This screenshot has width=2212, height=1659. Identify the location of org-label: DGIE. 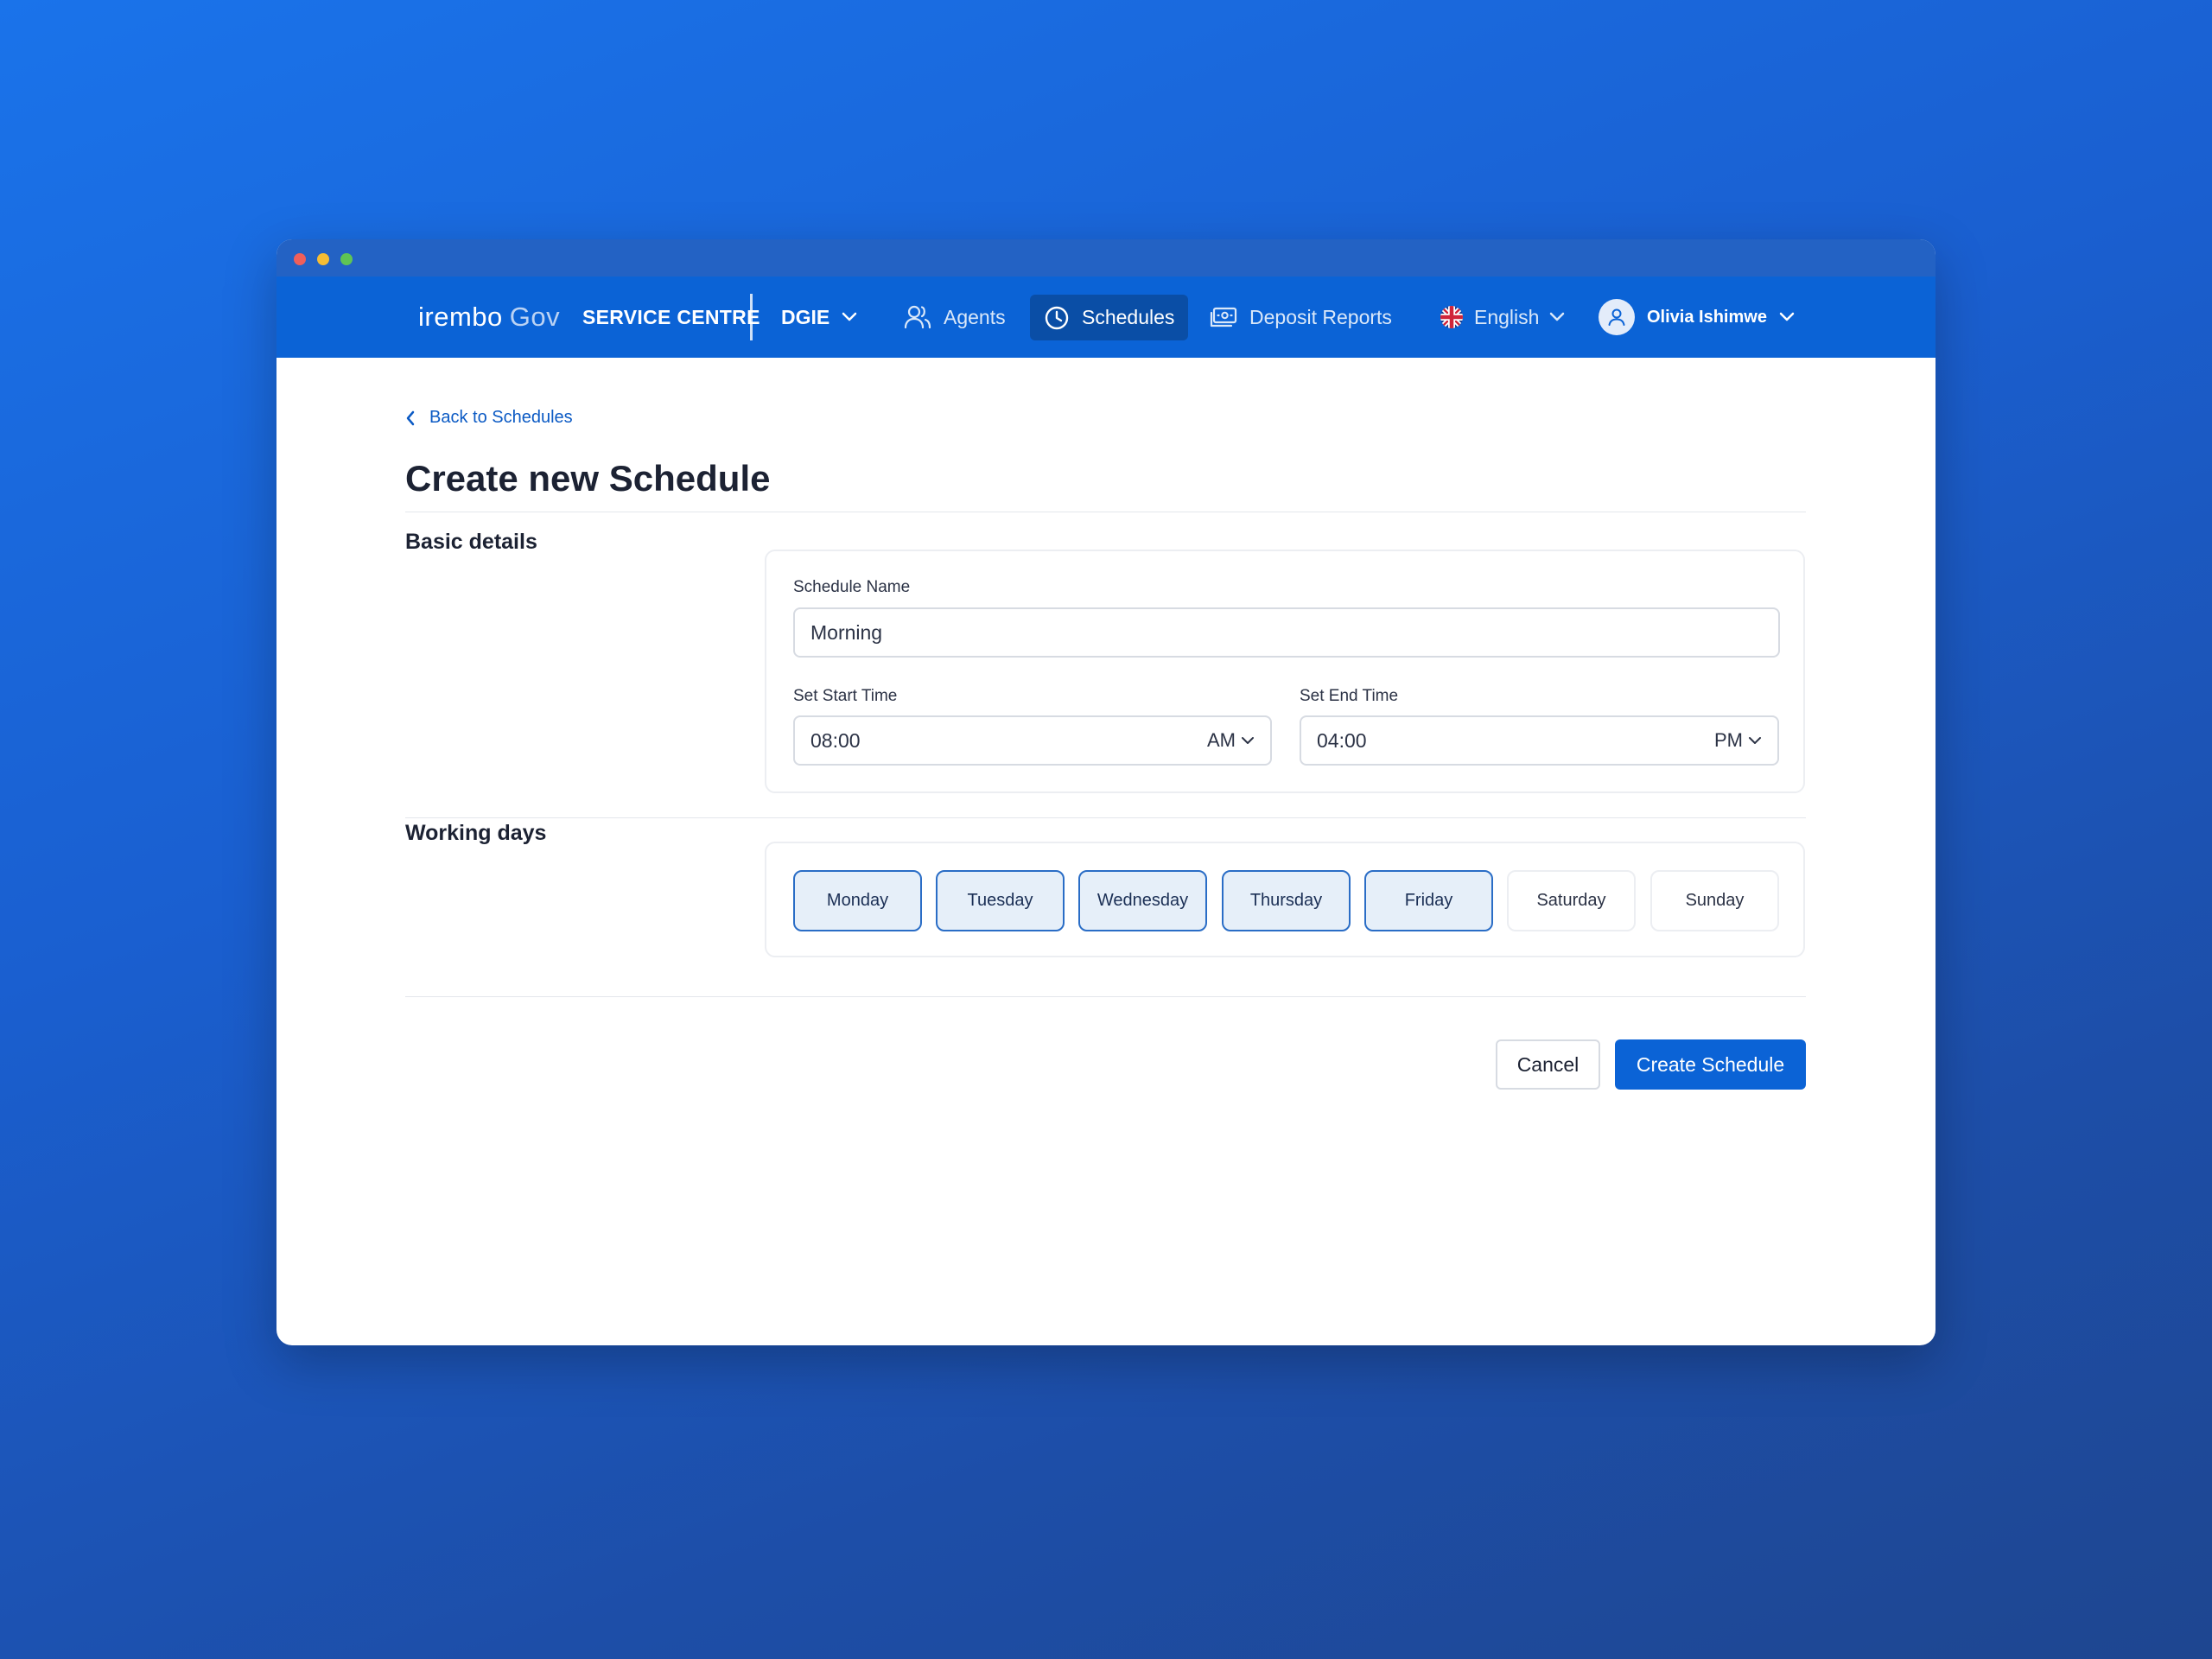
(805, 316).